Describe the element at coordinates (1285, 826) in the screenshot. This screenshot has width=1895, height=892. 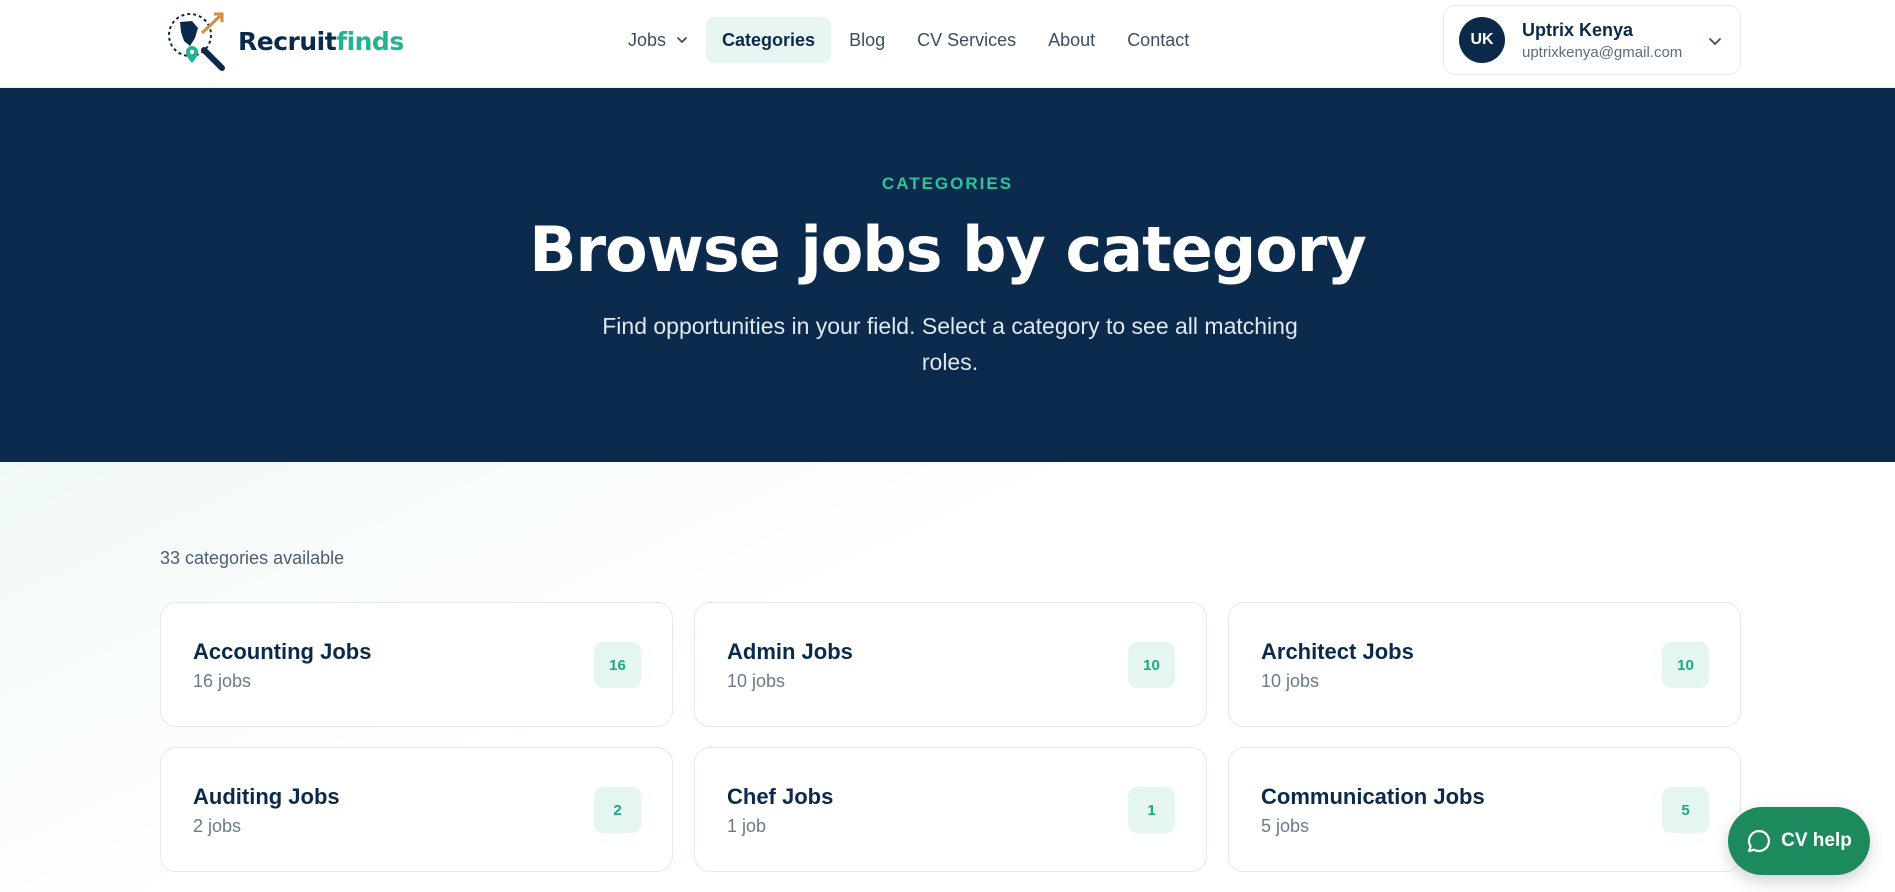
I see `category-jobs-label: 5 jobs` at that location.